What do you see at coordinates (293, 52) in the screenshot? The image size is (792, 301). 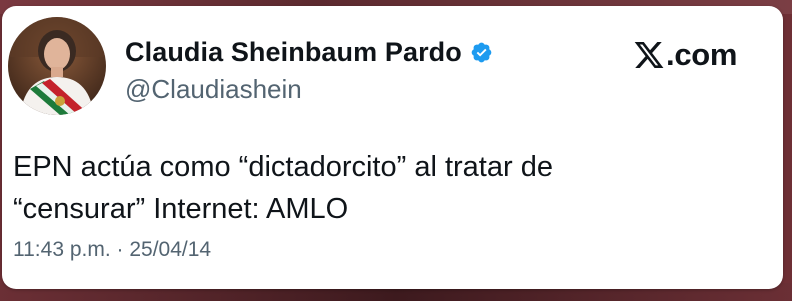 I see `author-display-name: Claudia Sheinbaum Pardo` at bounding box center [293, 52].